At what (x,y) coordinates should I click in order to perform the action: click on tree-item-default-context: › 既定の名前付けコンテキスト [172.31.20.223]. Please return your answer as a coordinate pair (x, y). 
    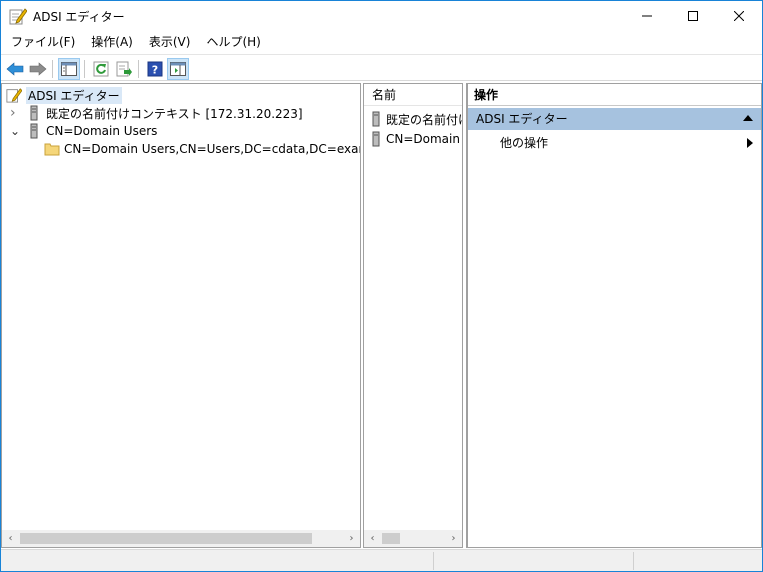
    Looking at the image, I should click on (156, 113).